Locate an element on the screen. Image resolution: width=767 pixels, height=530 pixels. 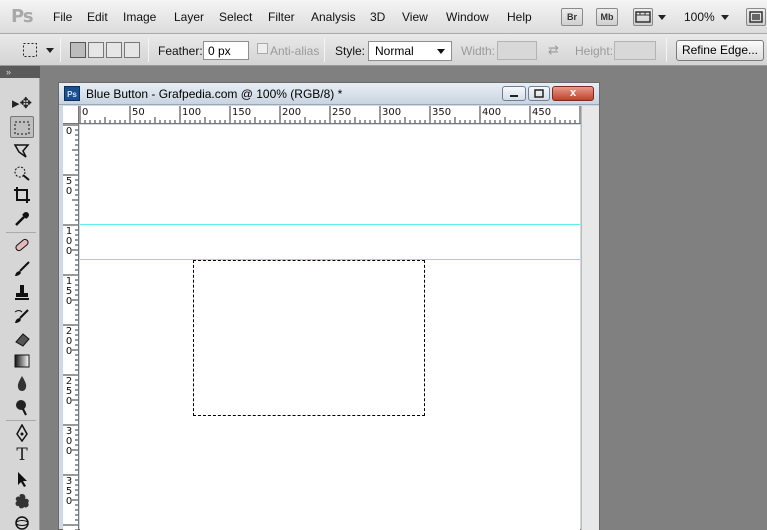
ruler-v-label: 1 5 0 is located at coordinates (69, 291).